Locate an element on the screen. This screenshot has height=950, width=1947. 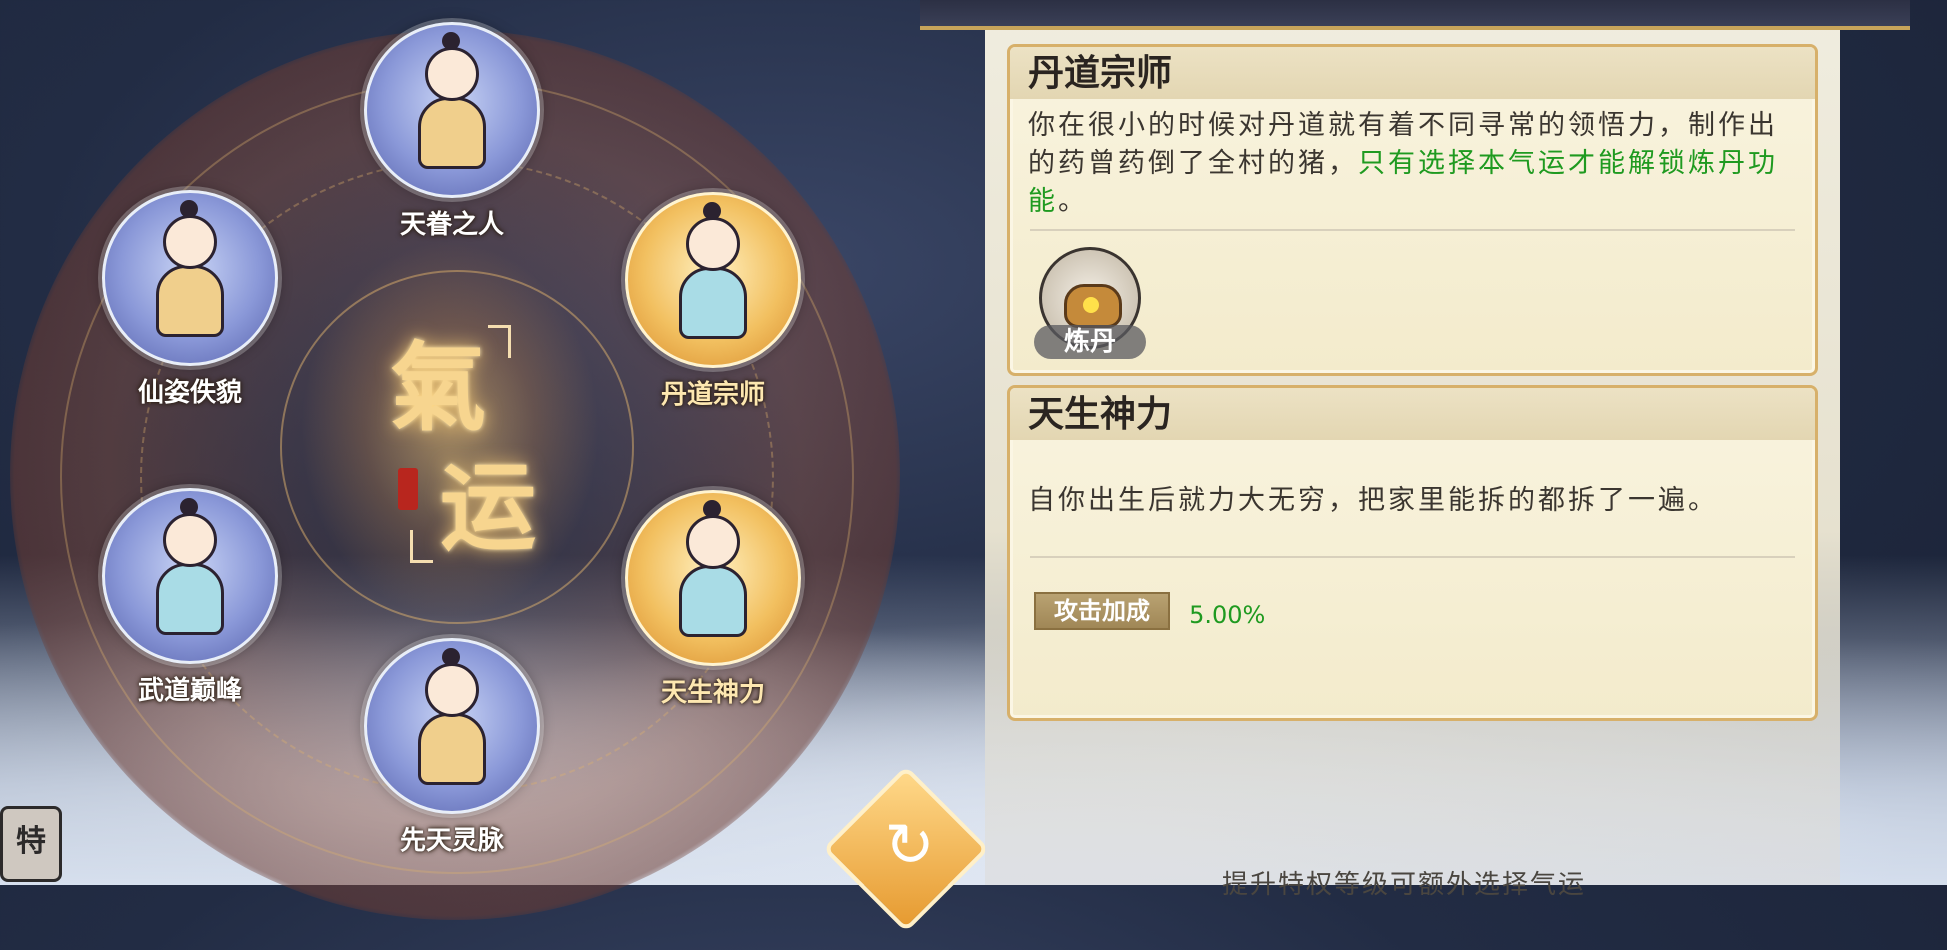
fortune-node-wudao: 武道巅峰 is located at coordinates (190, 597).